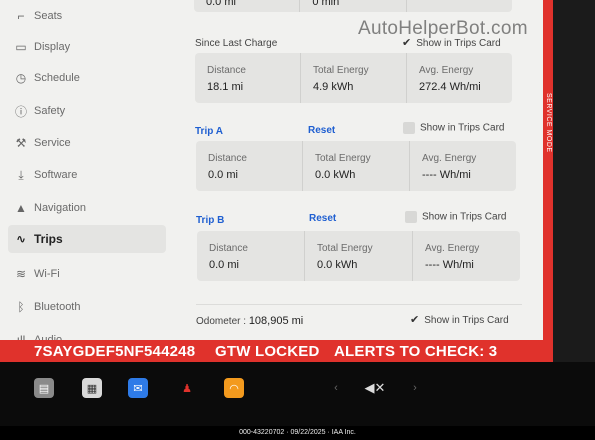 The image size is (595, 440). I want to click on total-energy-value: 4.9 kWh, so click(333, 87).